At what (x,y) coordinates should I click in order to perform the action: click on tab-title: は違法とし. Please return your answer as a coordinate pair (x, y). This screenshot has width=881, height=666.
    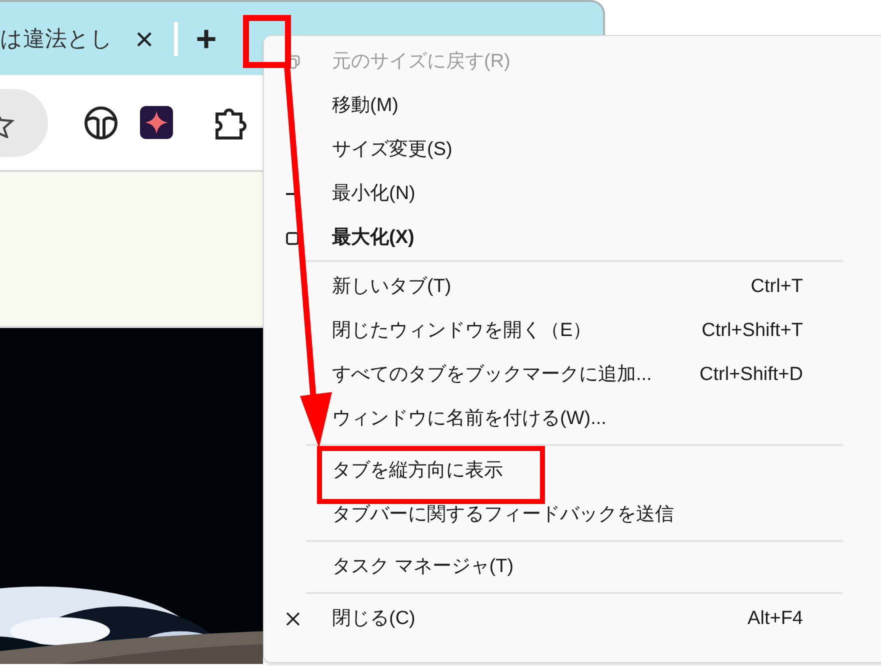
    Looking at the image, I should click on (56, 38).